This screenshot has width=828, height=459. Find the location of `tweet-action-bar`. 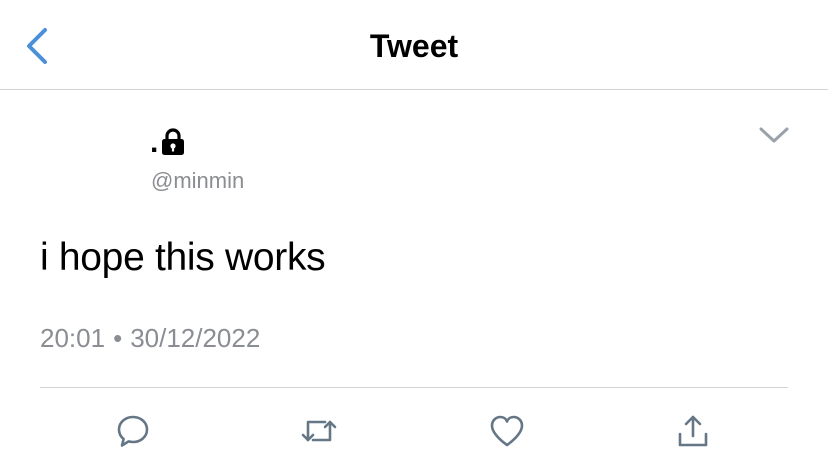

tweet-action-bar is located at coordinates (414, 431).